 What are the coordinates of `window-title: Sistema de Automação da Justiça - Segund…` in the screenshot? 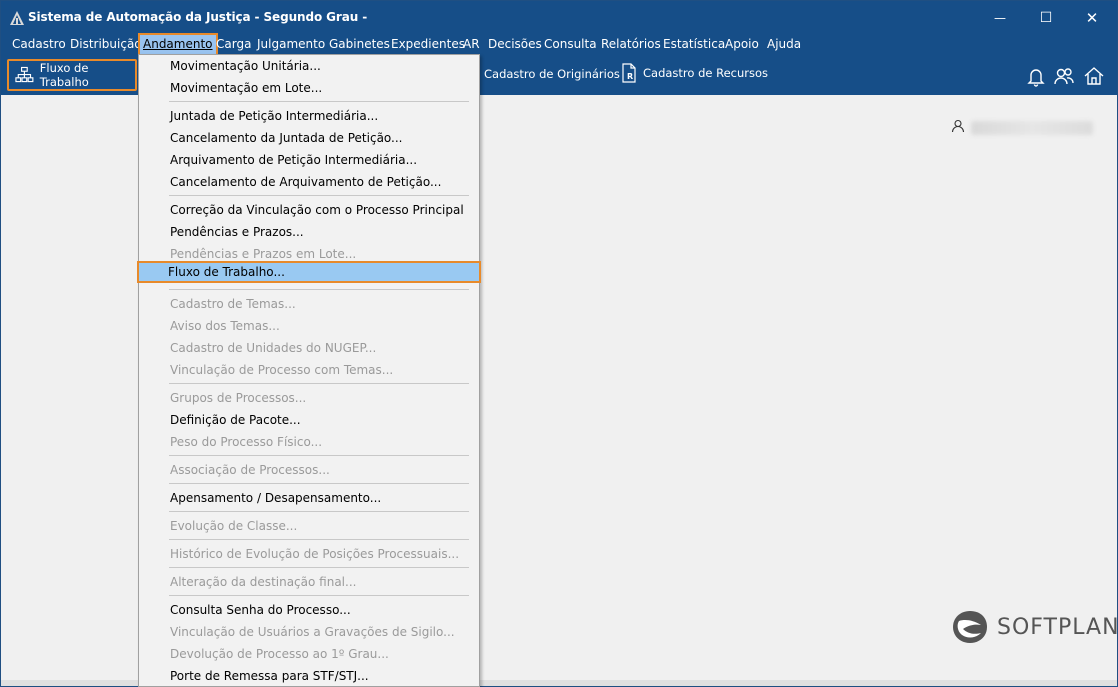 It's located at (198, 17).